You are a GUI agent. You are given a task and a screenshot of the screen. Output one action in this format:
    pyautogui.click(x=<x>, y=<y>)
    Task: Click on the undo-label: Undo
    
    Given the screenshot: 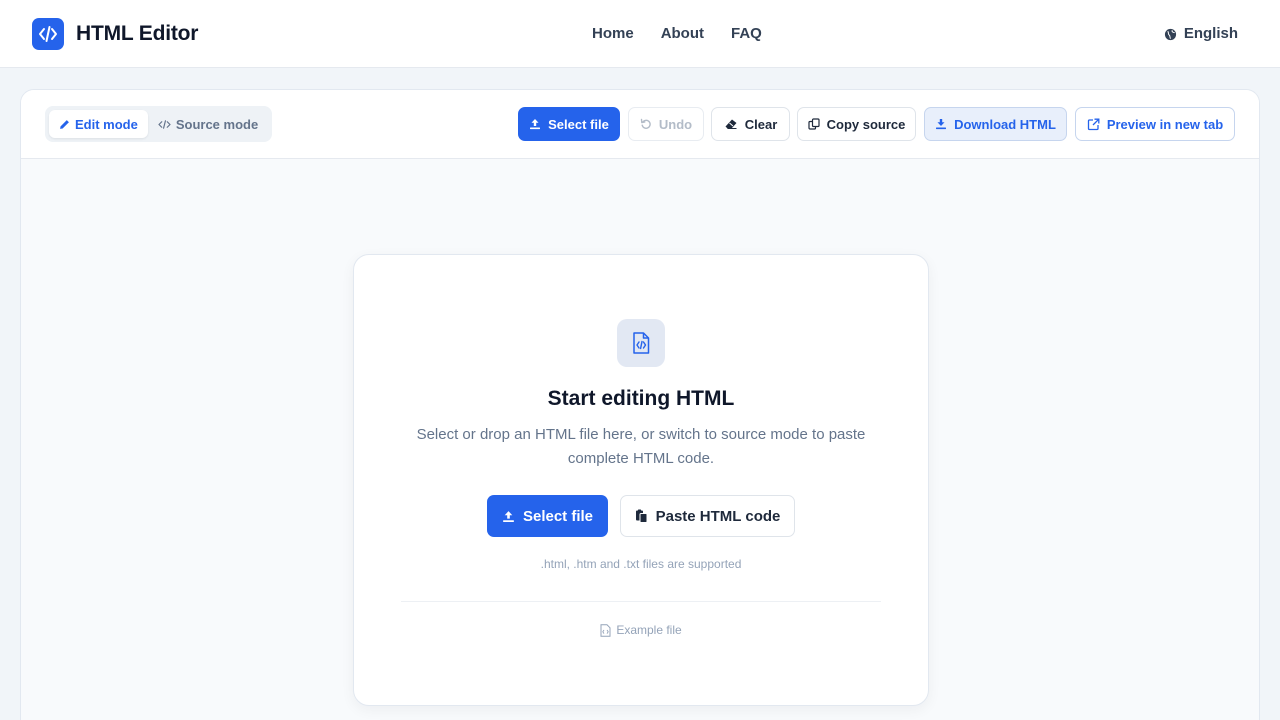 What is the action you would take?
    pyautogui.click(x=675, y=124)
    